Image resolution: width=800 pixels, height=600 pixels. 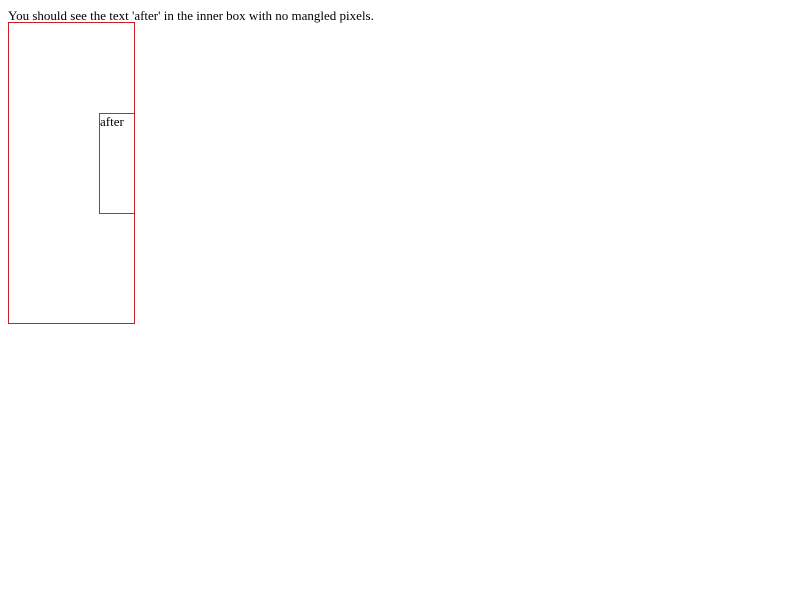 I want to click on inner-box: after, so click(x=116, y=163).